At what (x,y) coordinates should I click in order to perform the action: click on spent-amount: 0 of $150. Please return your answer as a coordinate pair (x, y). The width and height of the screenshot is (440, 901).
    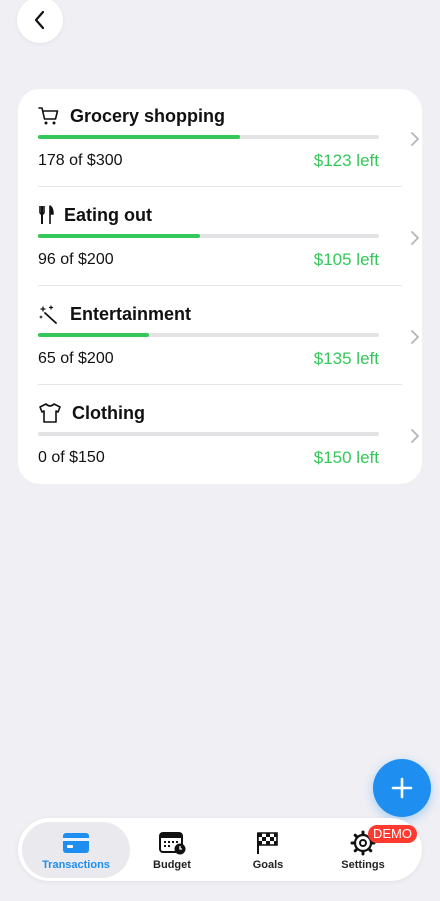
    Looking at the image, I should click on (71, 457).